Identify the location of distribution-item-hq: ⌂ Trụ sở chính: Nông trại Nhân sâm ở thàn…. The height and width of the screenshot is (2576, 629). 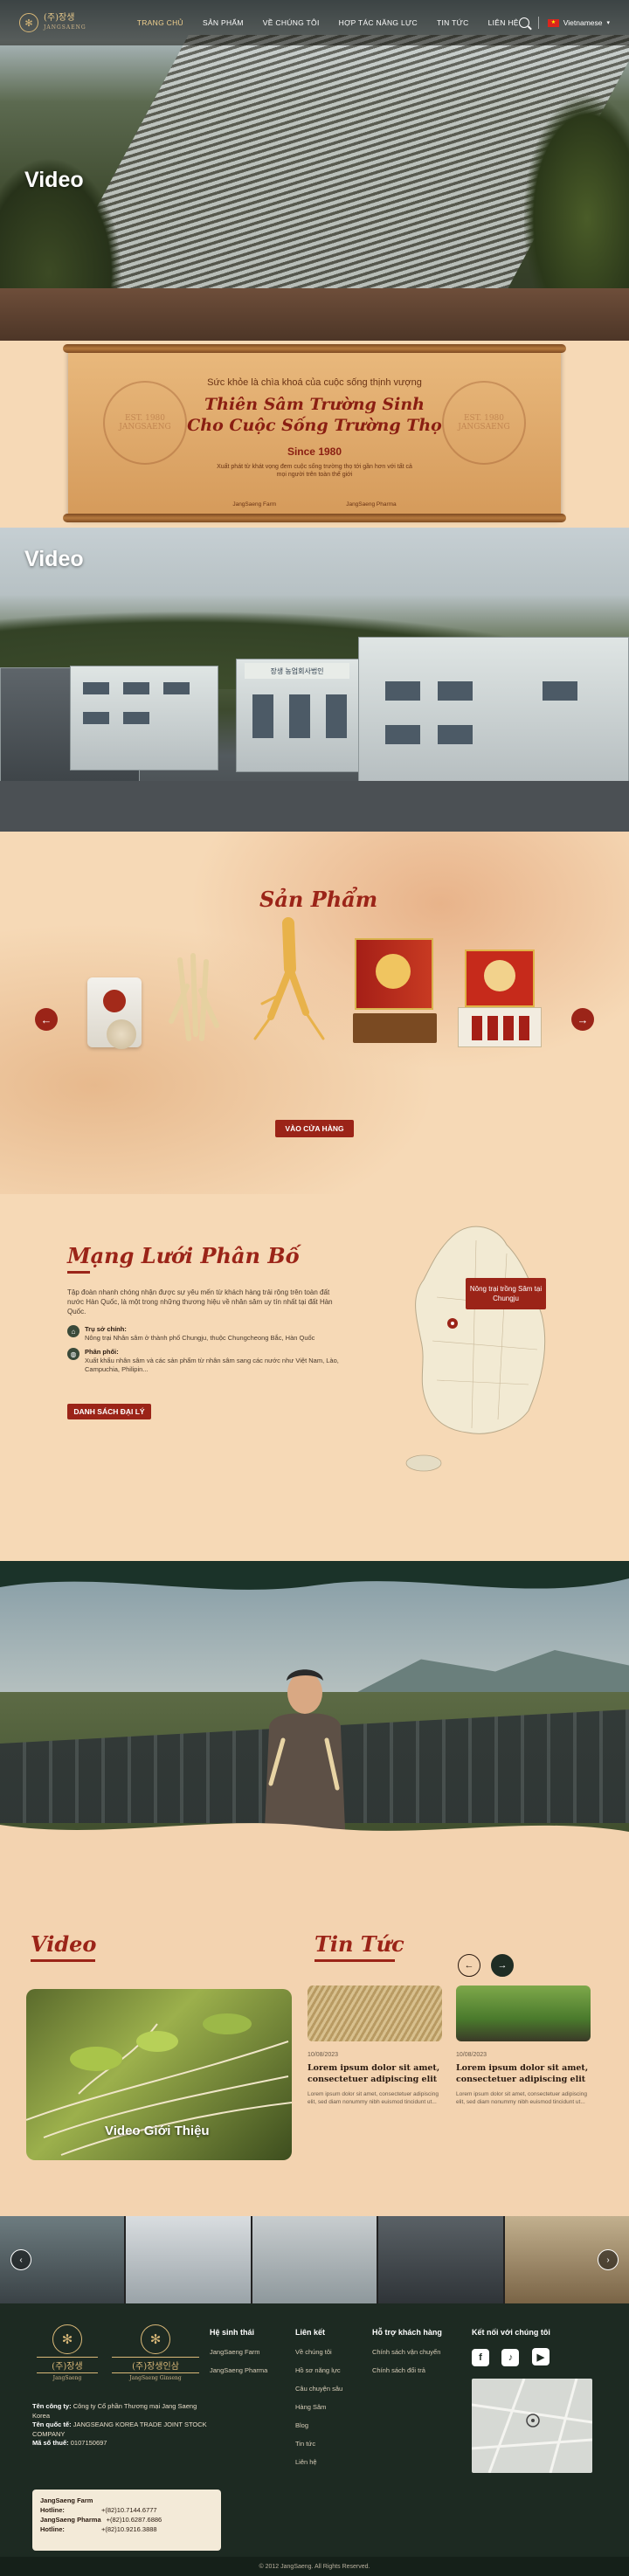
(211, 1334).